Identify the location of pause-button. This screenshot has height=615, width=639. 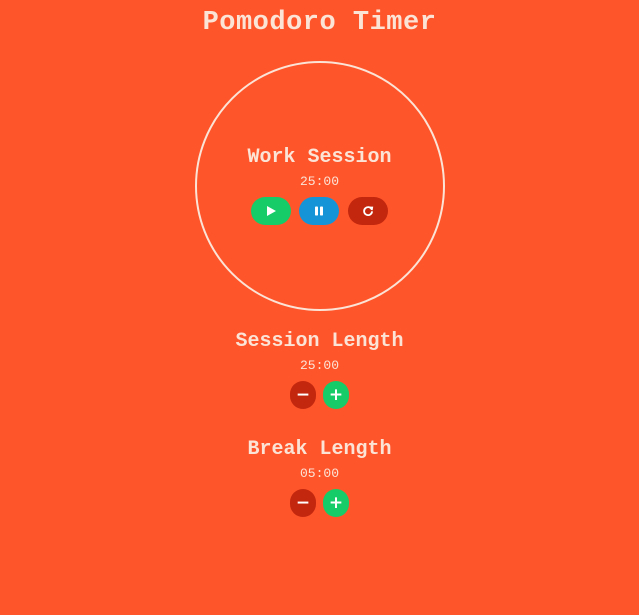
(319, 211).